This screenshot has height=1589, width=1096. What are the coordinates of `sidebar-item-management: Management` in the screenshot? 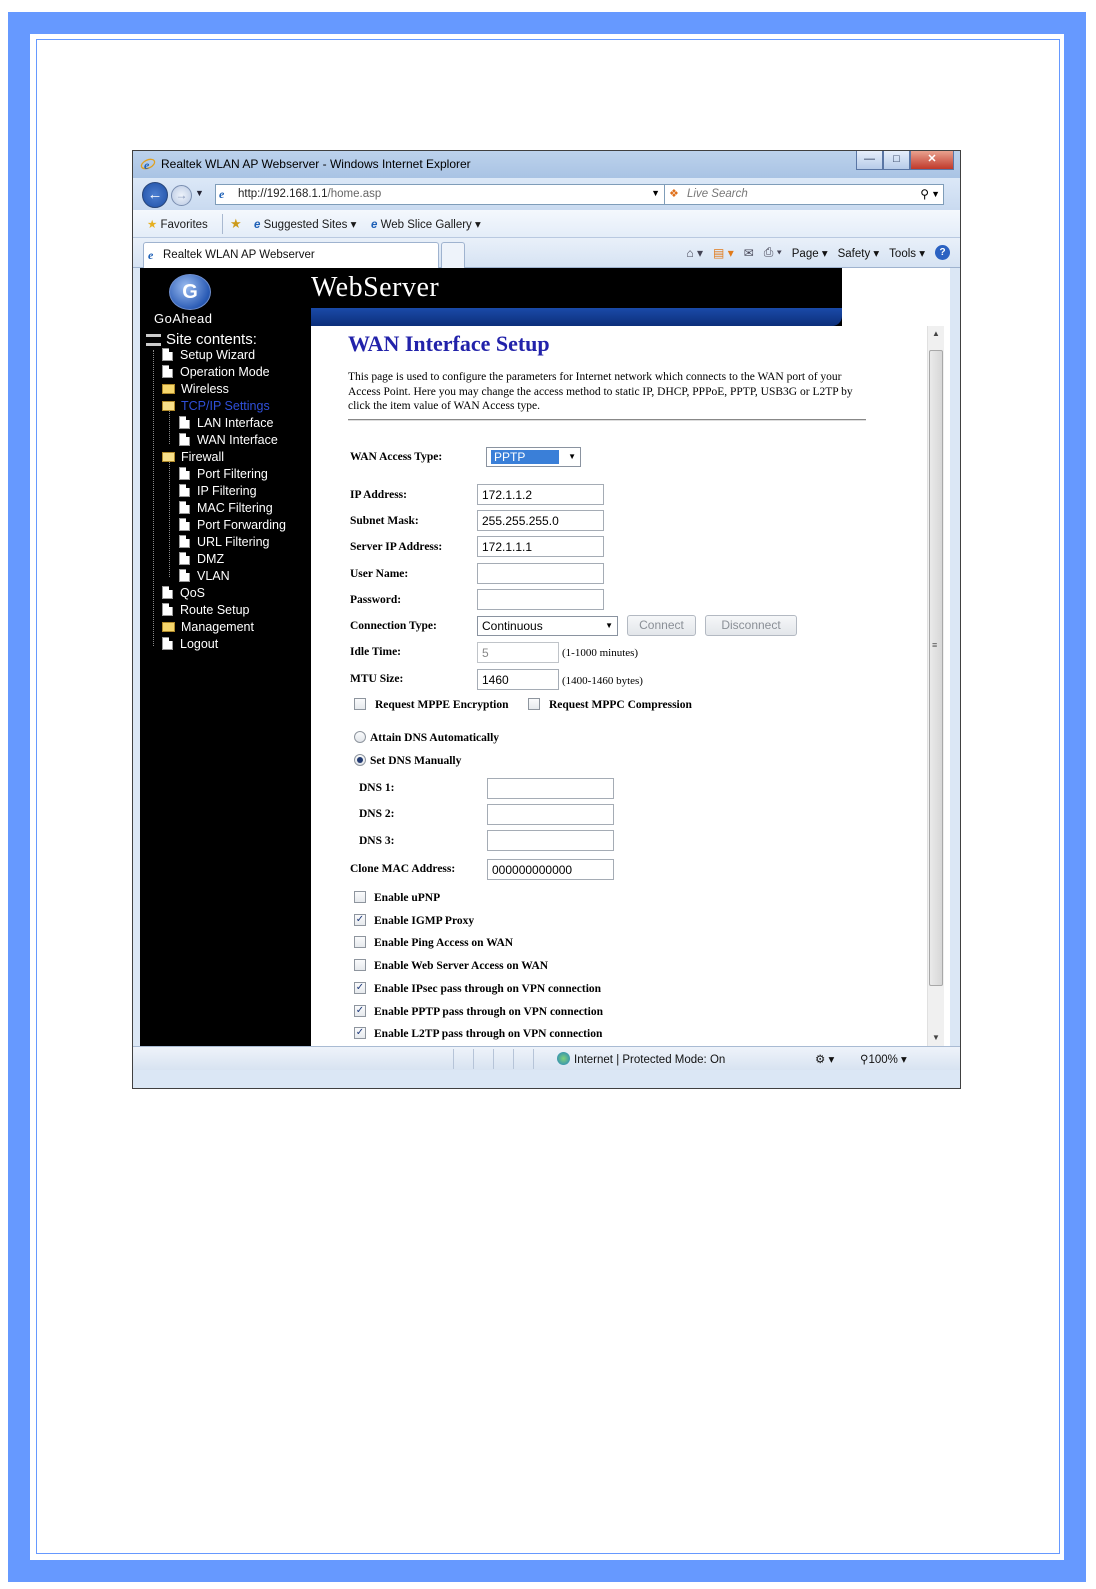 It's located at (208, 628).